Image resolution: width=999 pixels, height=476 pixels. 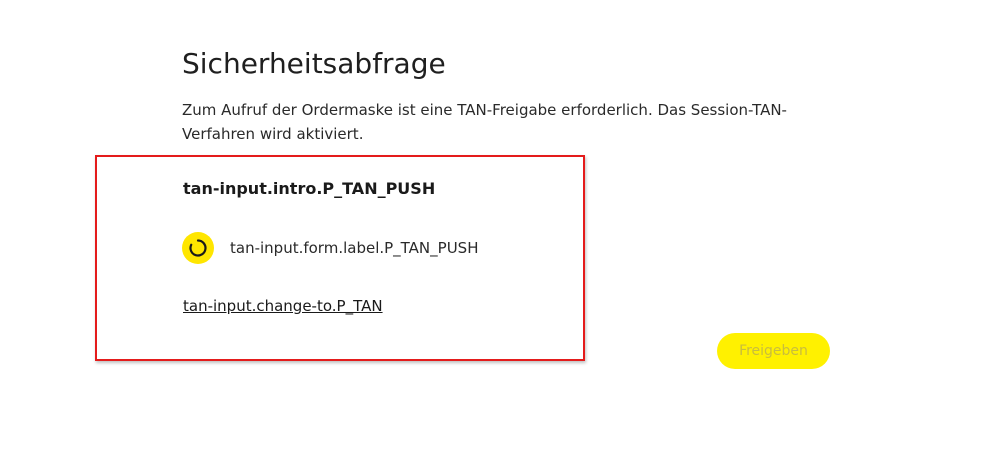 What do you see at coordinates (309, 188) in the screenshot?
I see `tan-intro-heading: tan-input.intro.P_TAN_PUSH` at bounding box center [309, 188].